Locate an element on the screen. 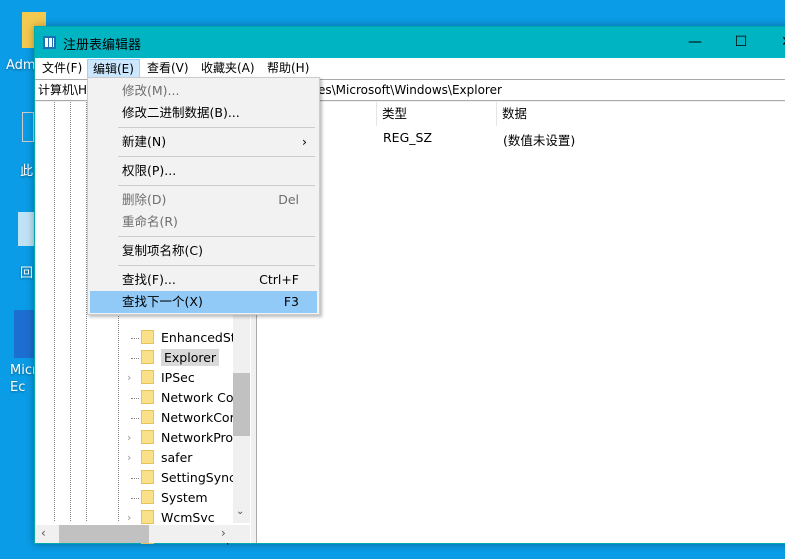 The width and height of the screenshot is (785, 559). menu-item: 查找(F)... Ctrl+F is located at coordinates (203, 280).